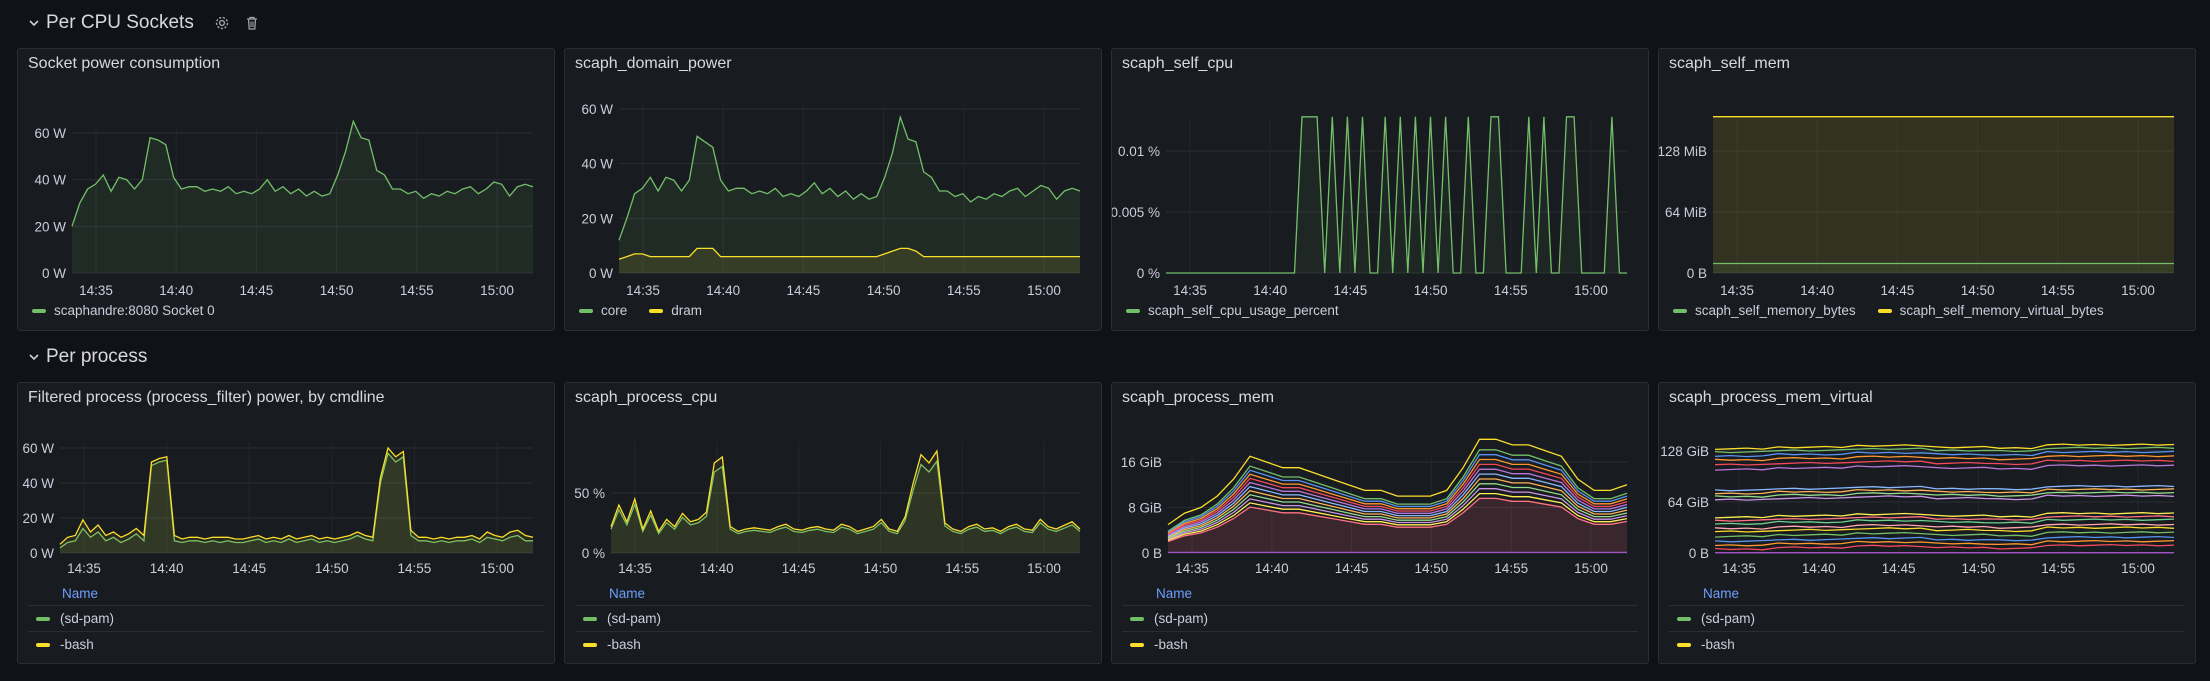 The height and width of the screenshot is (681, 2210). What do you see at coordinates (252, 23) in the screenshot?
I see `trash-icon` at bounding box center [252, 23].